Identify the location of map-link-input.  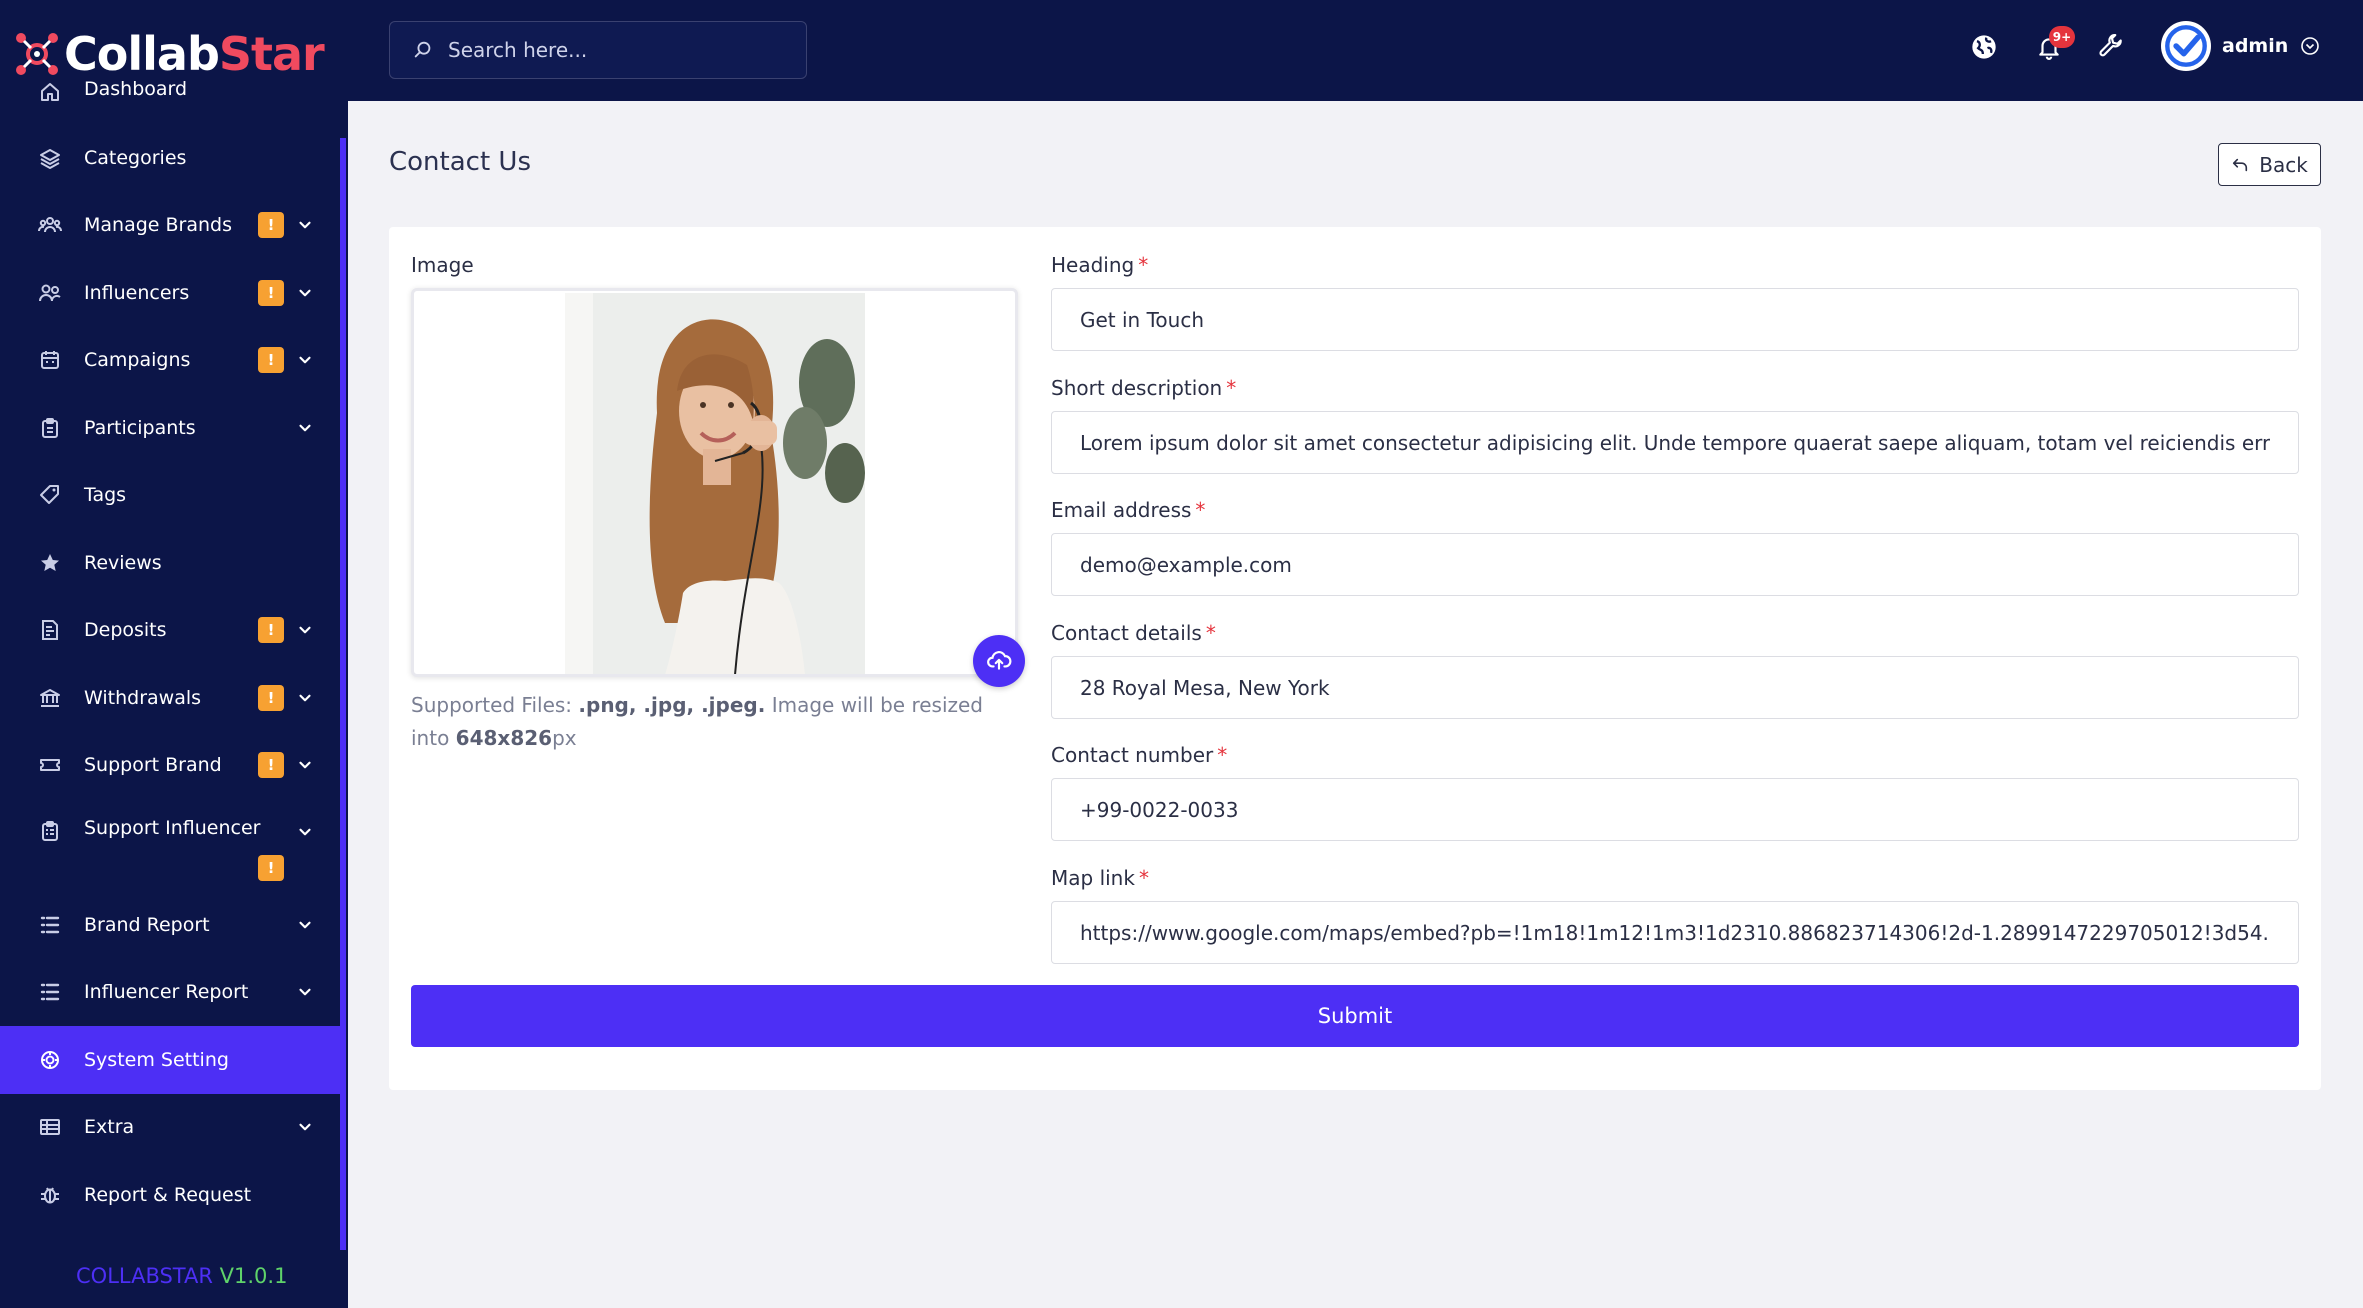
(1675, 932).